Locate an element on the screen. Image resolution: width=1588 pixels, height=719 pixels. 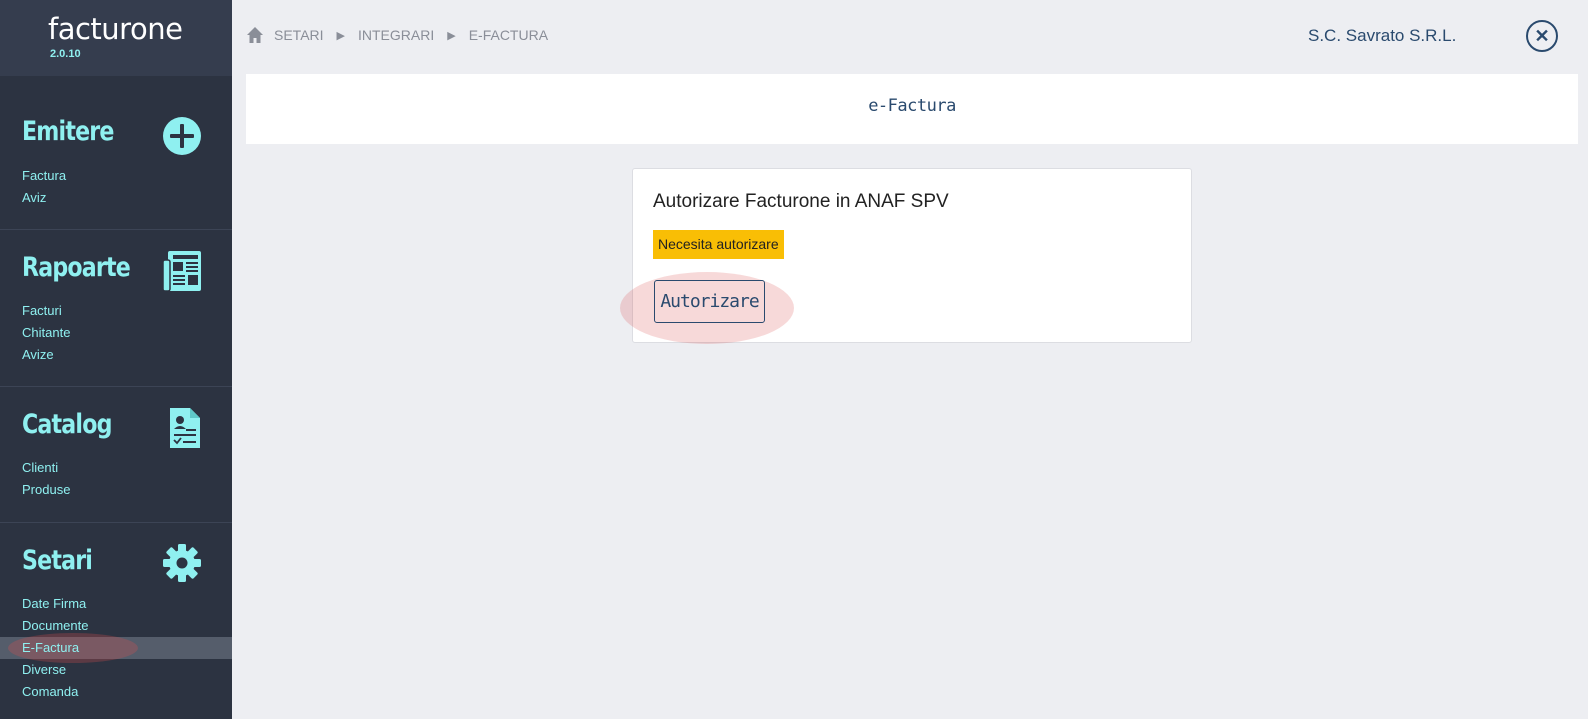
gear-icon is located at coordinates (182, 563).